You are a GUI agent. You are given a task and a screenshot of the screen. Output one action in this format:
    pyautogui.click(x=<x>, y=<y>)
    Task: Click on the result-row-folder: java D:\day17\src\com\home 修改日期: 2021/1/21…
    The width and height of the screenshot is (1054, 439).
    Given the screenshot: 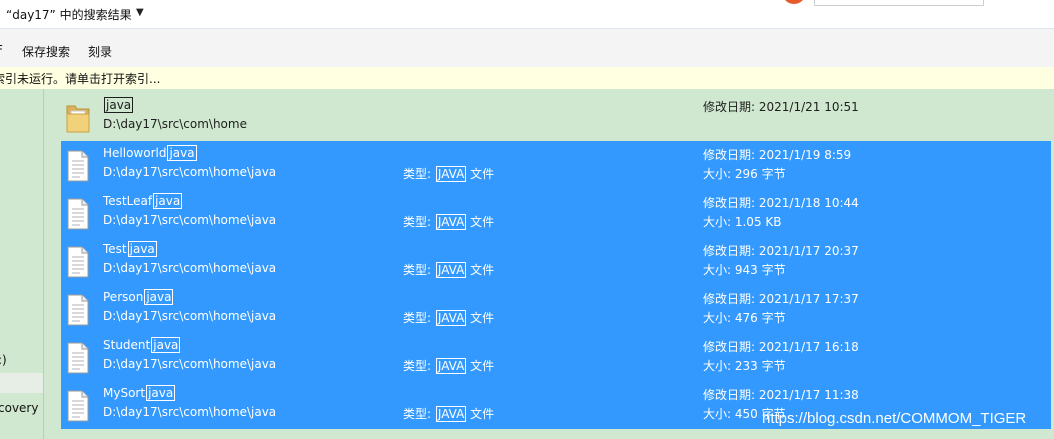 What is the action you would take?
    pyautogui.click(x=556, y=117)
    